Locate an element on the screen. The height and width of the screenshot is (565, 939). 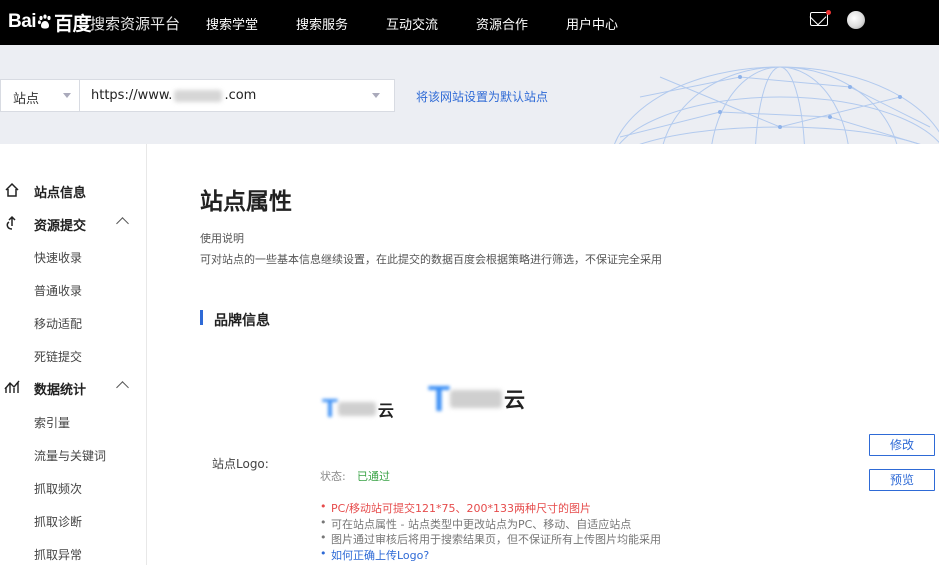
logo-text-left: Bai is located at coordinates (22, 21).